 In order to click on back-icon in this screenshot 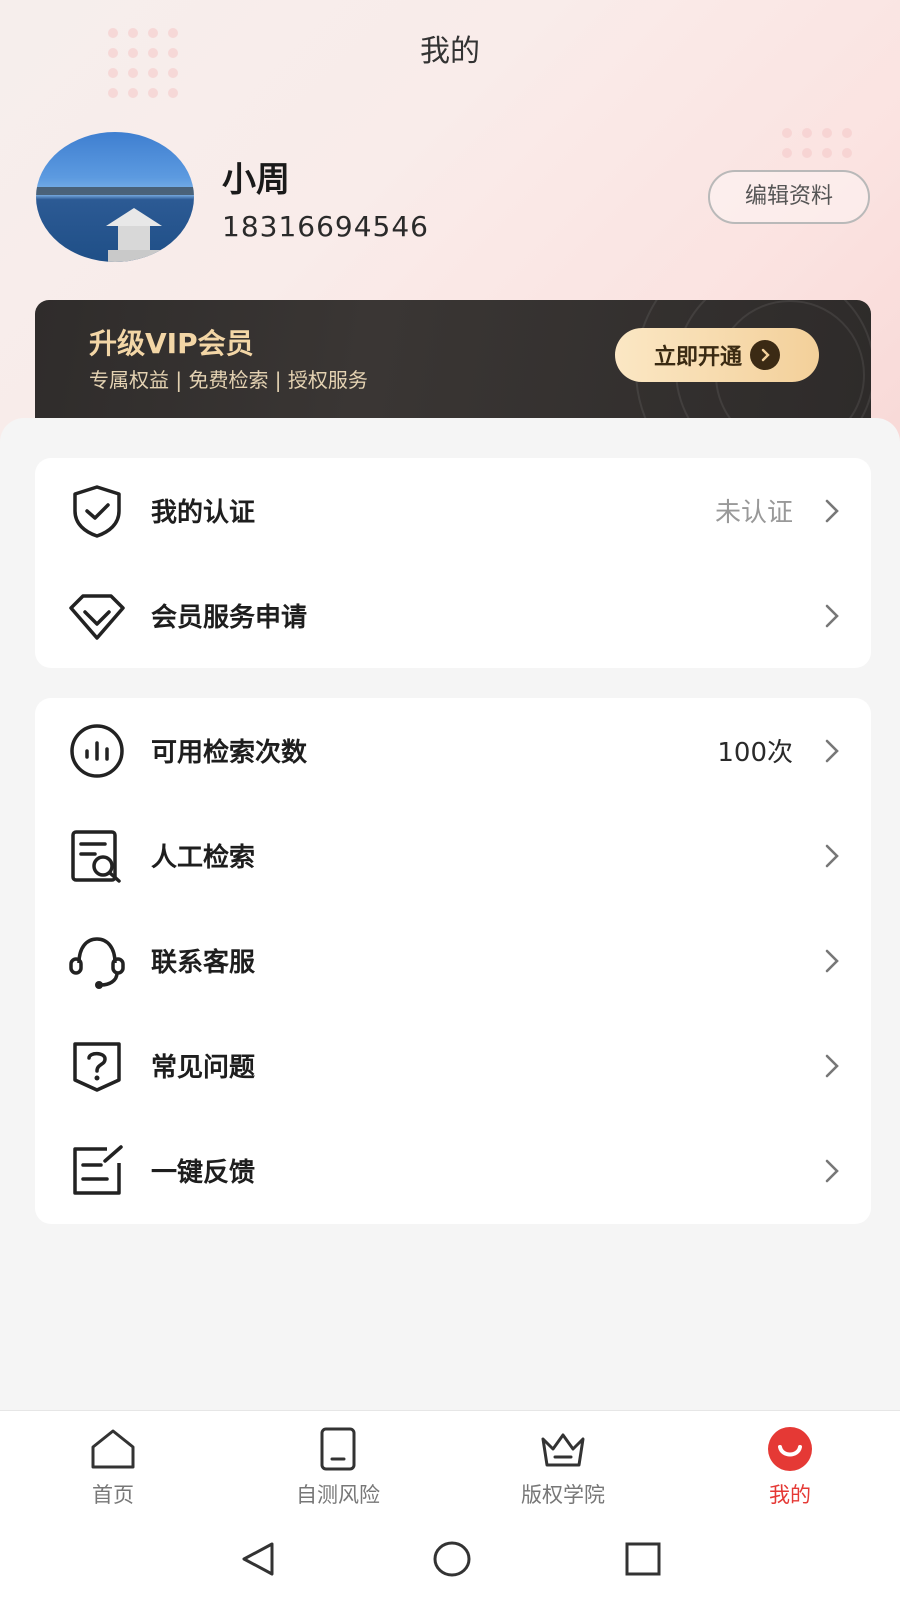, I will do `click(258, 1559)`.